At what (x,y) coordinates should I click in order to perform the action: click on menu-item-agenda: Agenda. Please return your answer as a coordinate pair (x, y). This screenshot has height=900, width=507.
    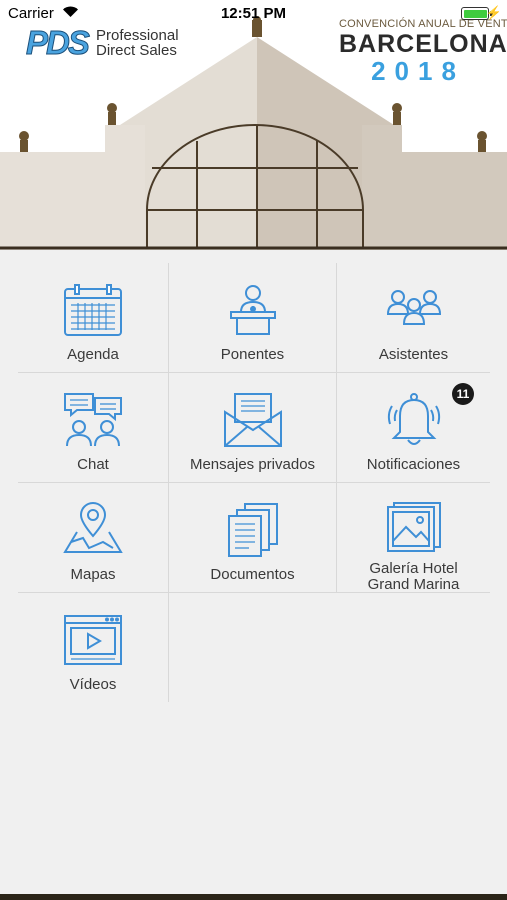
    Looking at the image, I should click on (93, 317).